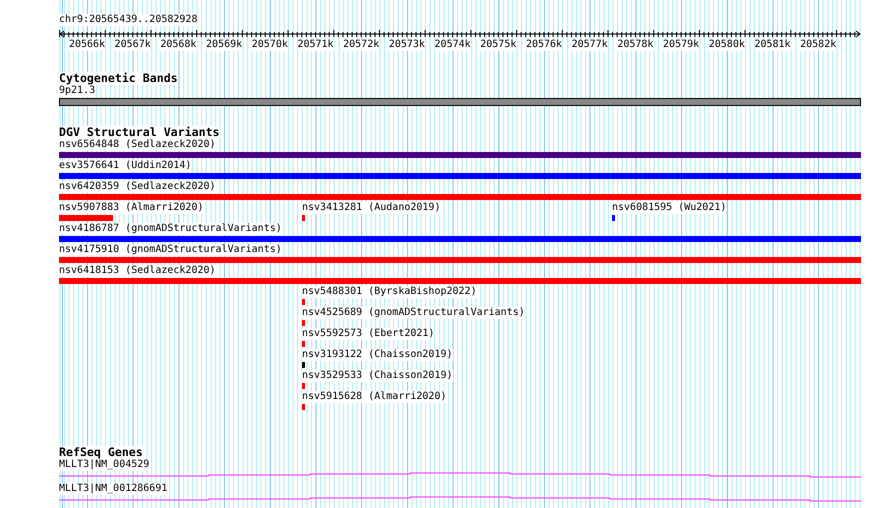 This screenshot has width=890, height=508. What do you see at coordinates (772, 45) in the screenshot?
I see `ruler-label: 20581k` at bounding box center [772, 45].